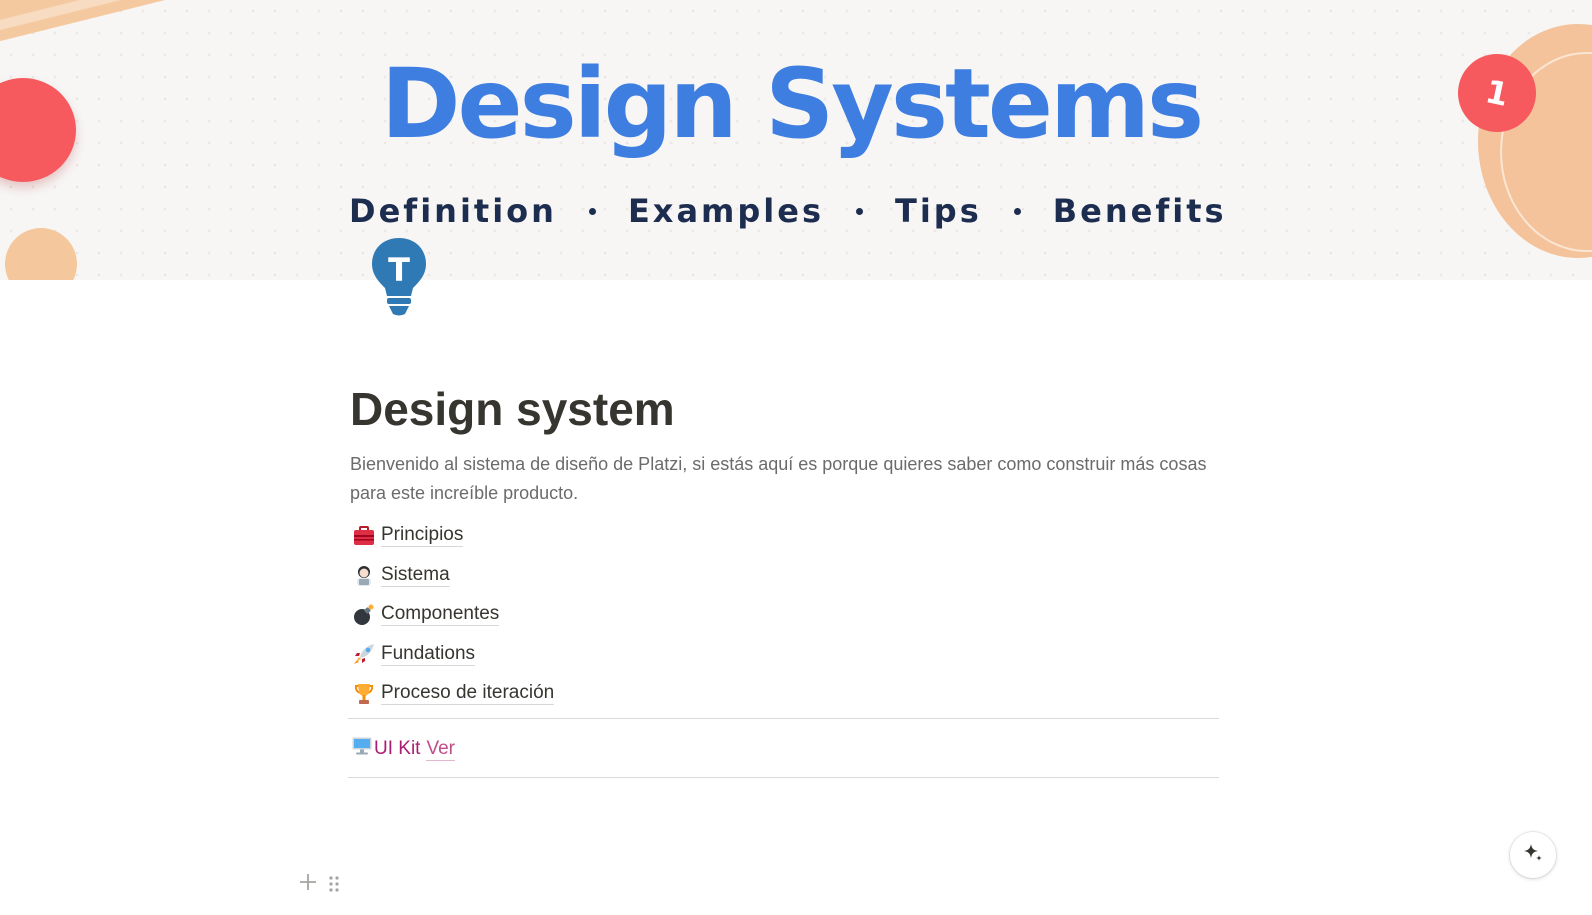 Image resolution: width=1592 pixels, height=915 pixels. Describe the element at coordinates (792, 104) in the screenshot. I see `cover-title: Design Systems` at that location.